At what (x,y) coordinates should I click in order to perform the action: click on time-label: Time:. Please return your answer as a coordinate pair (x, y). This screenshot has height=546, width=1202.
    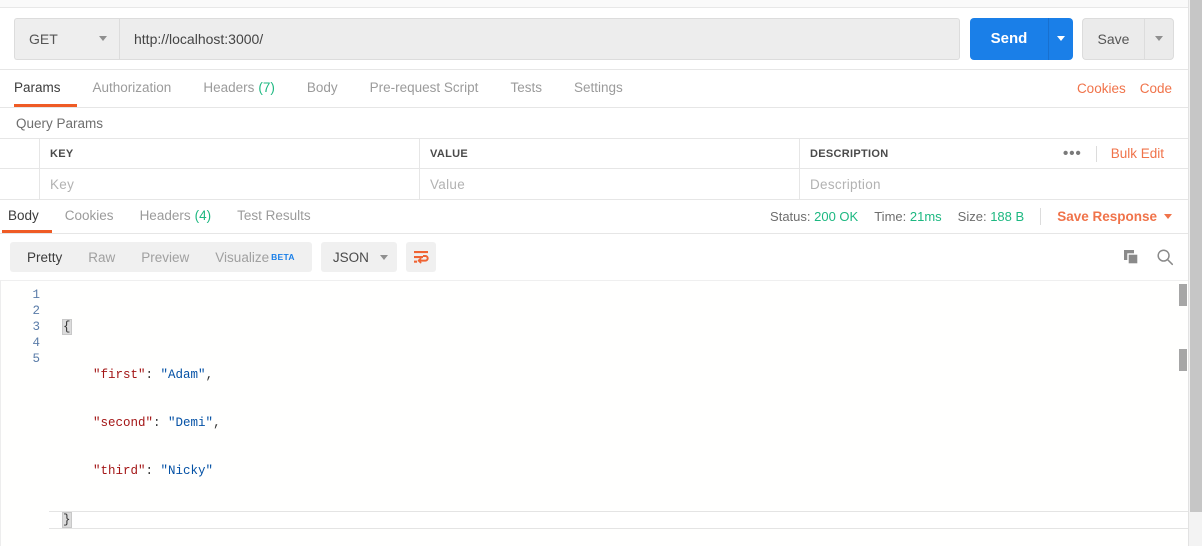
    Looking at the image, I should click on (890, 216).